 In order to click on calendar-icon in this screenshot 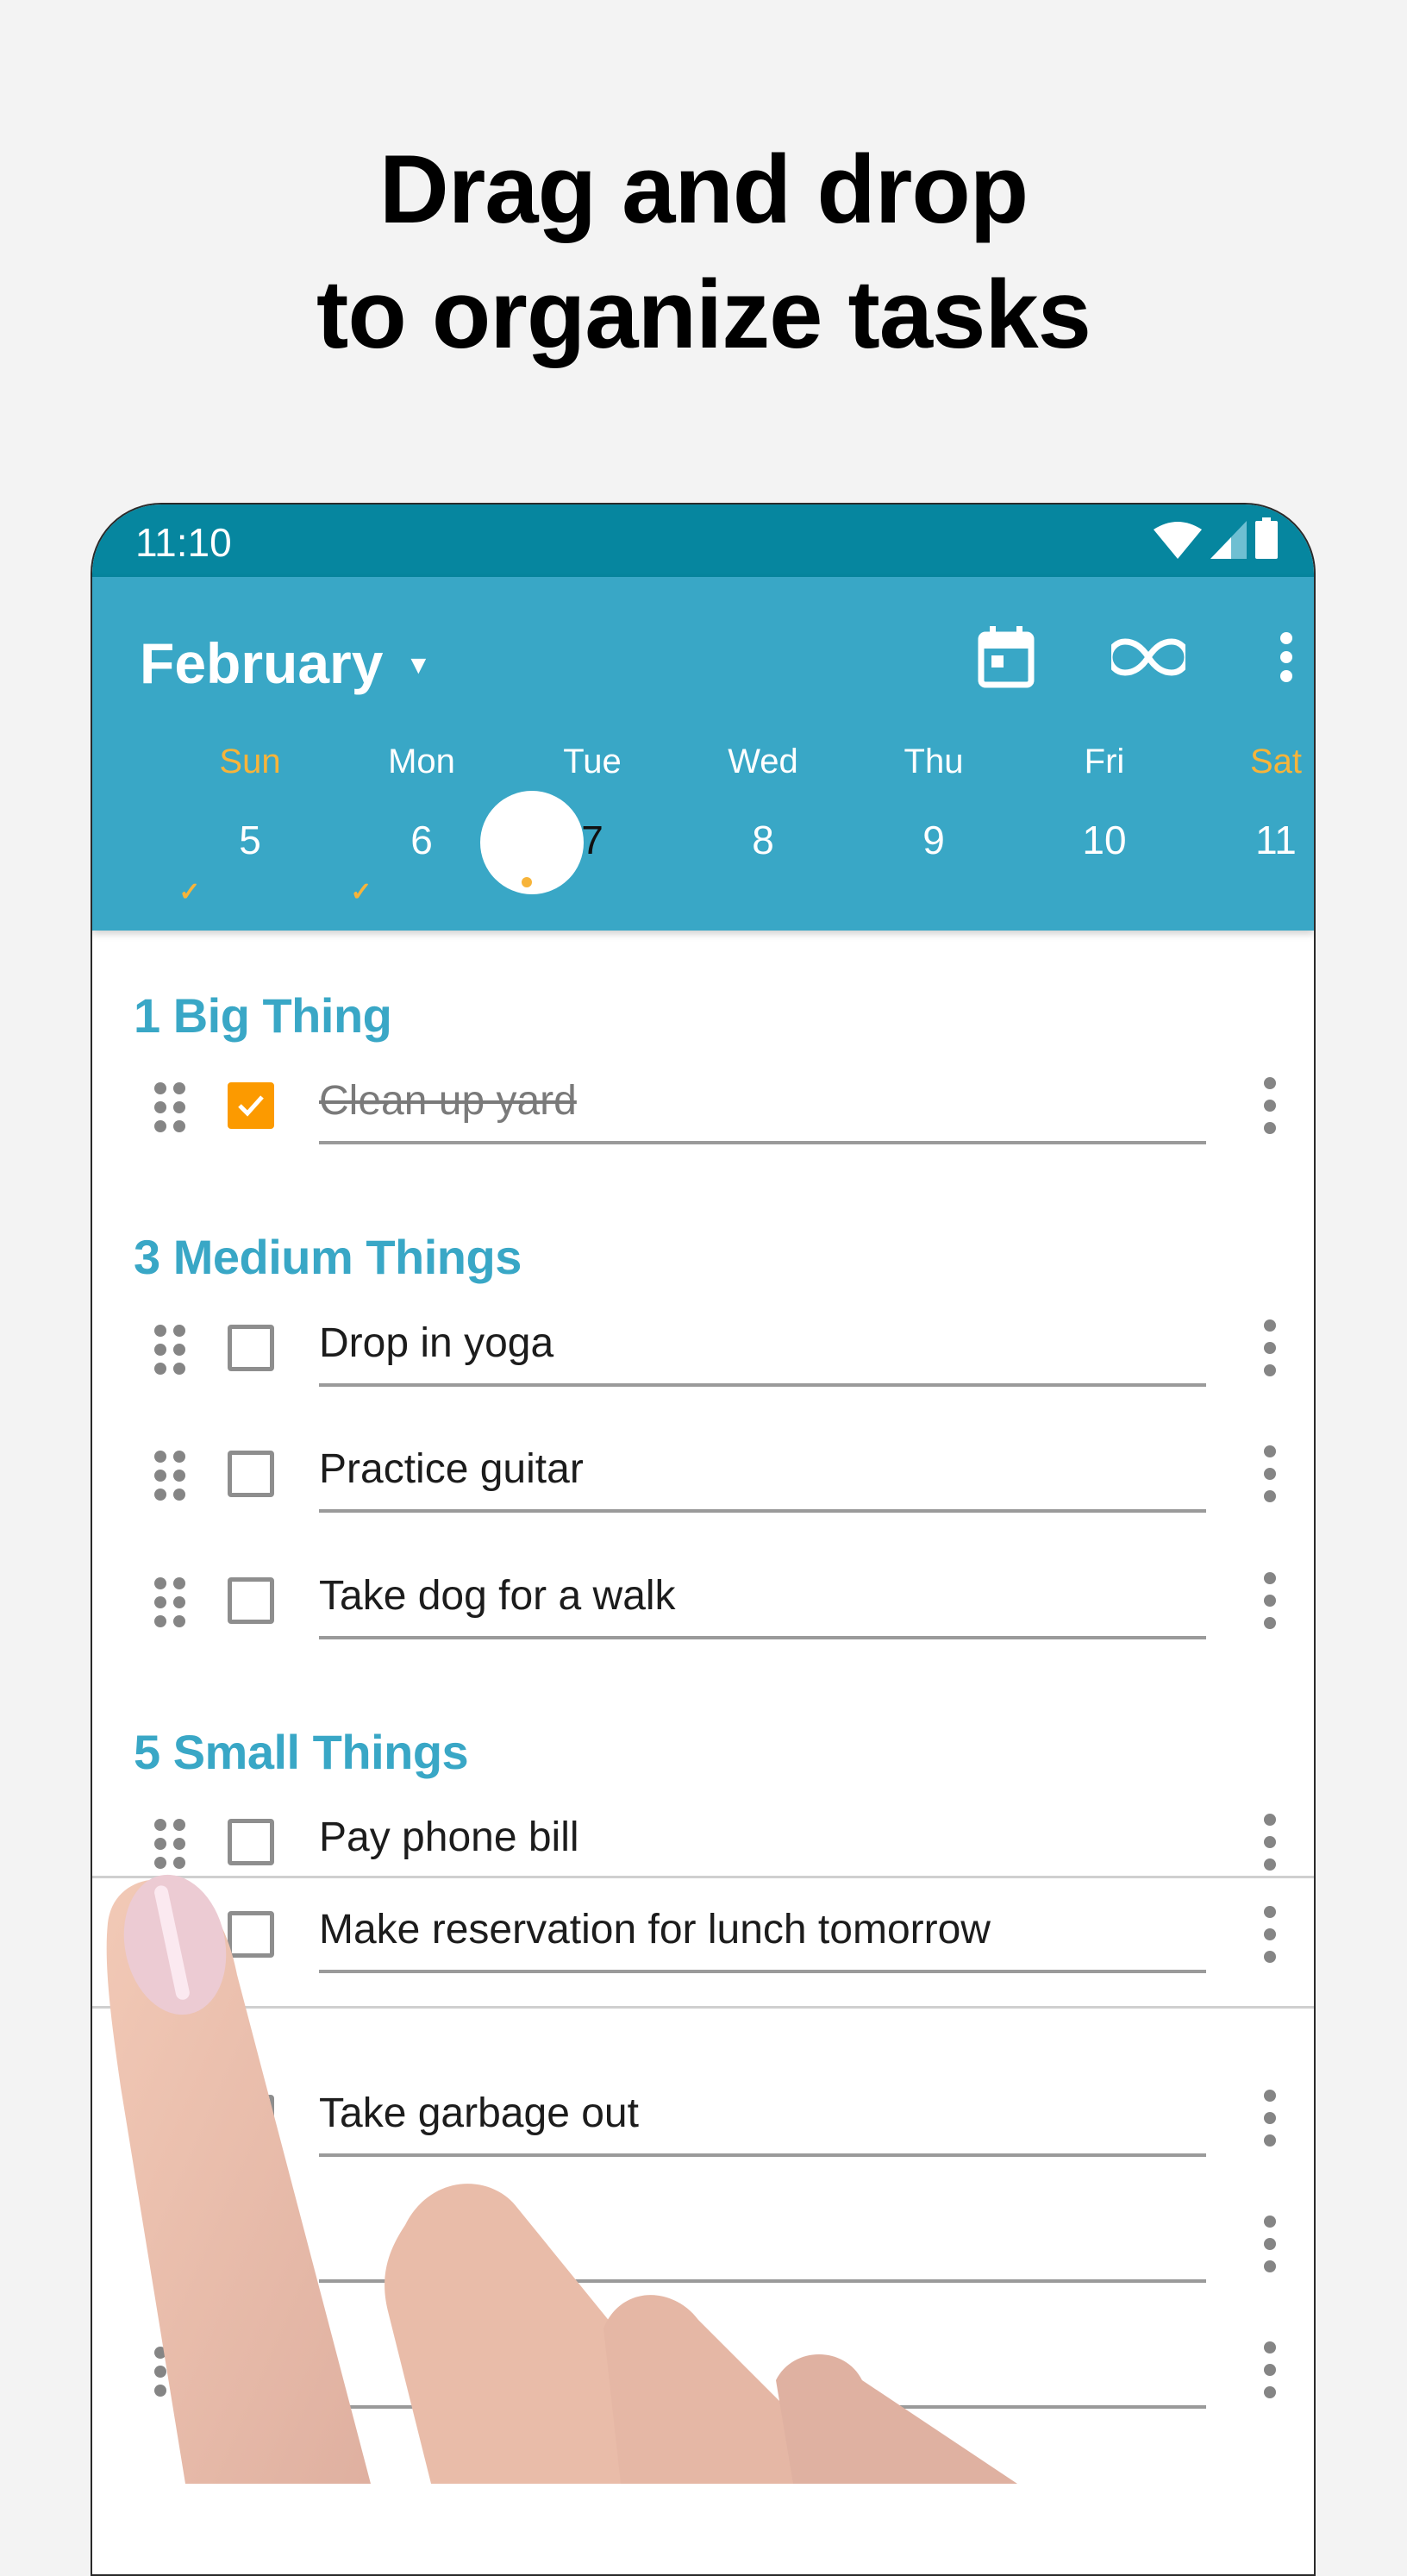, I will do `click(1006, 659)`.